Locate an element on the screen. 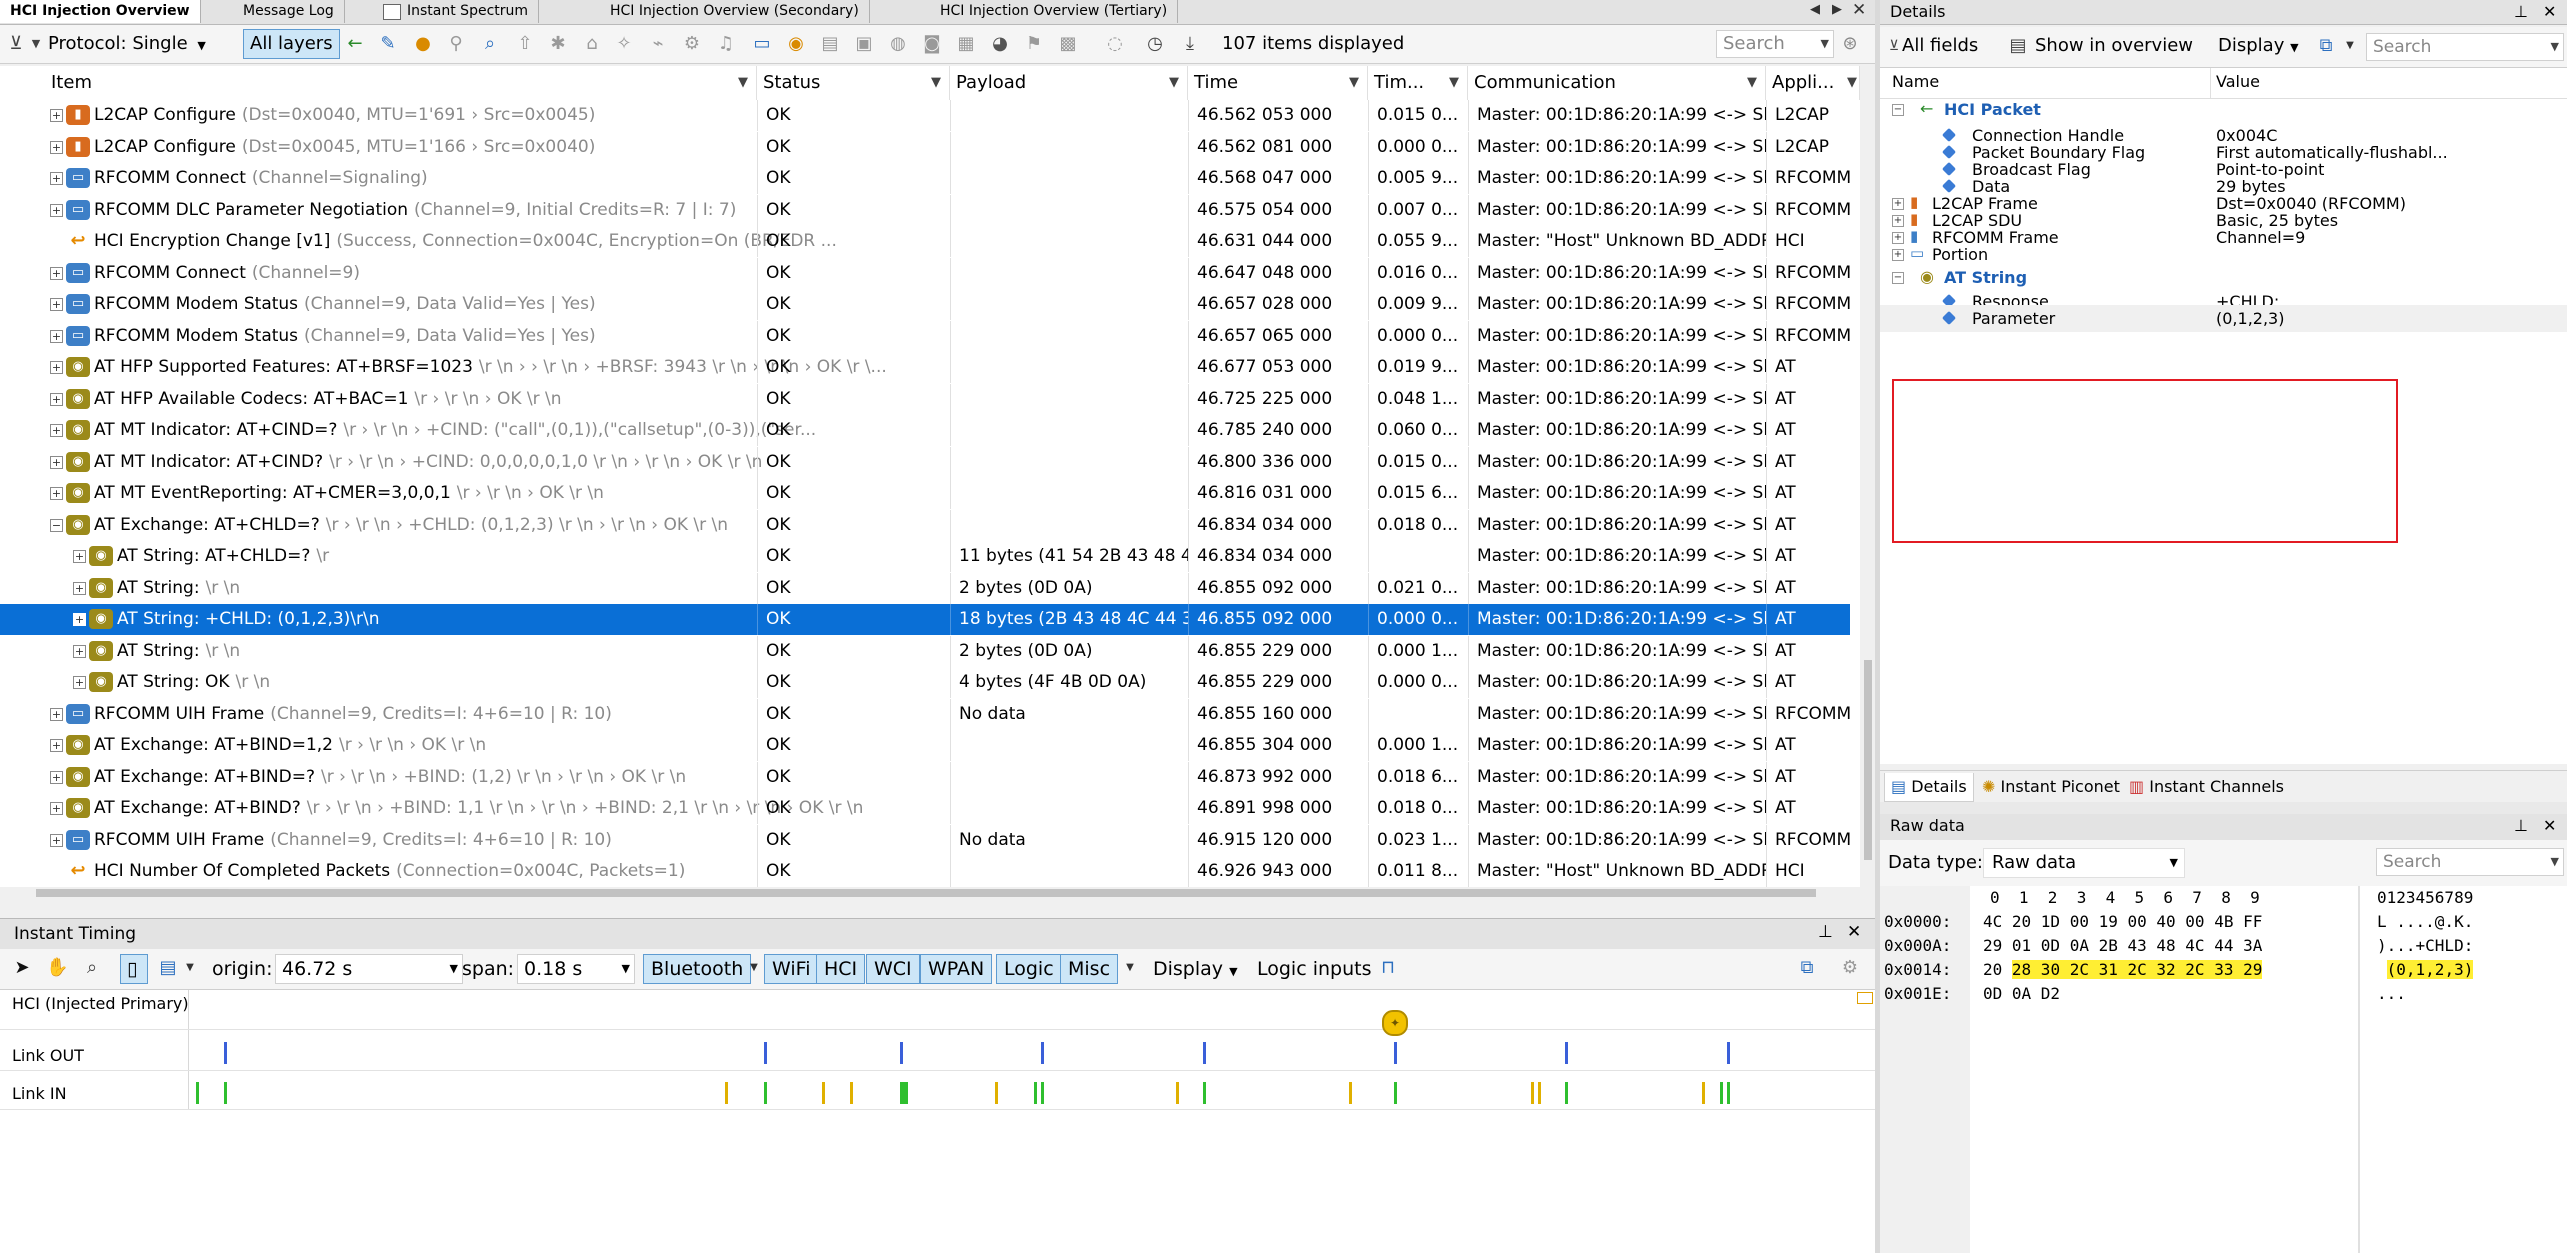  expand-lane-icon is located at coordinates (1865, 998).